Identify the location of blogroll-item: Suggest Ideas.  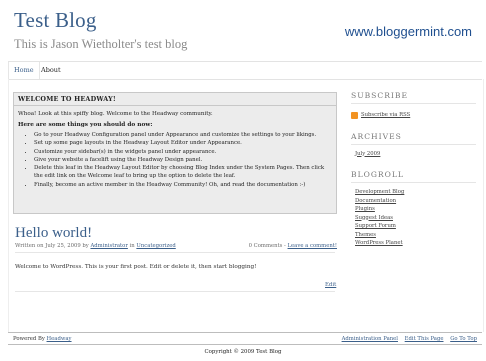
(418, 218).